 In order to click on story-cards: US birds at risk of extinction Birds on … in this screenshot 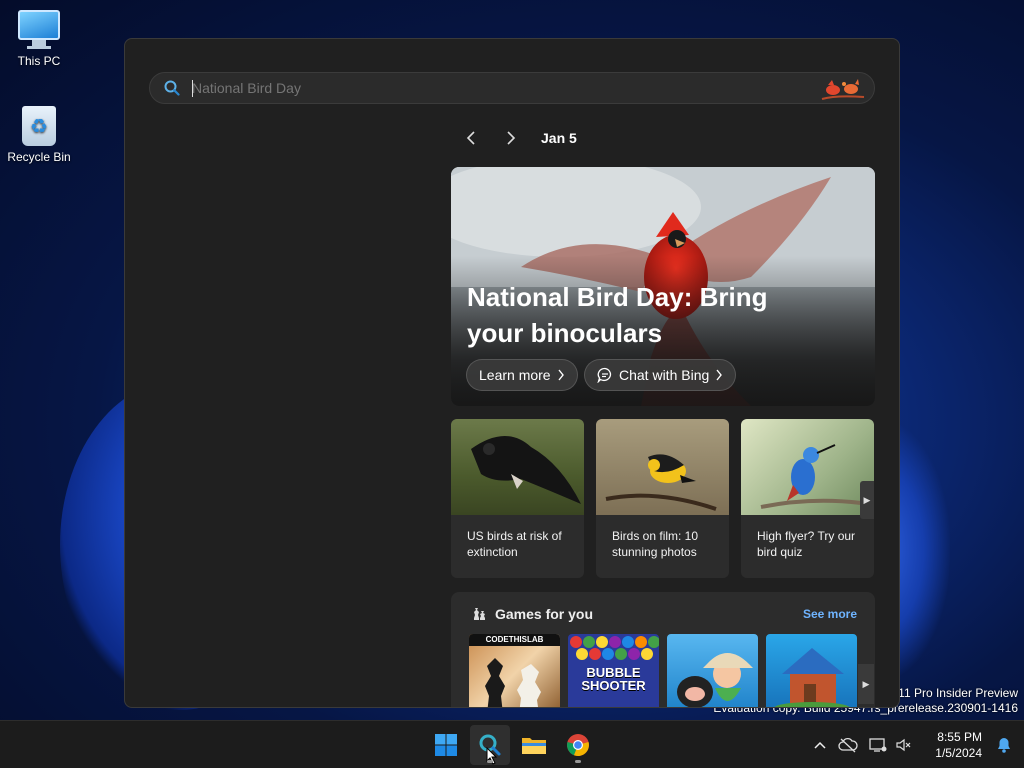, I will do `click(662, 498)`.